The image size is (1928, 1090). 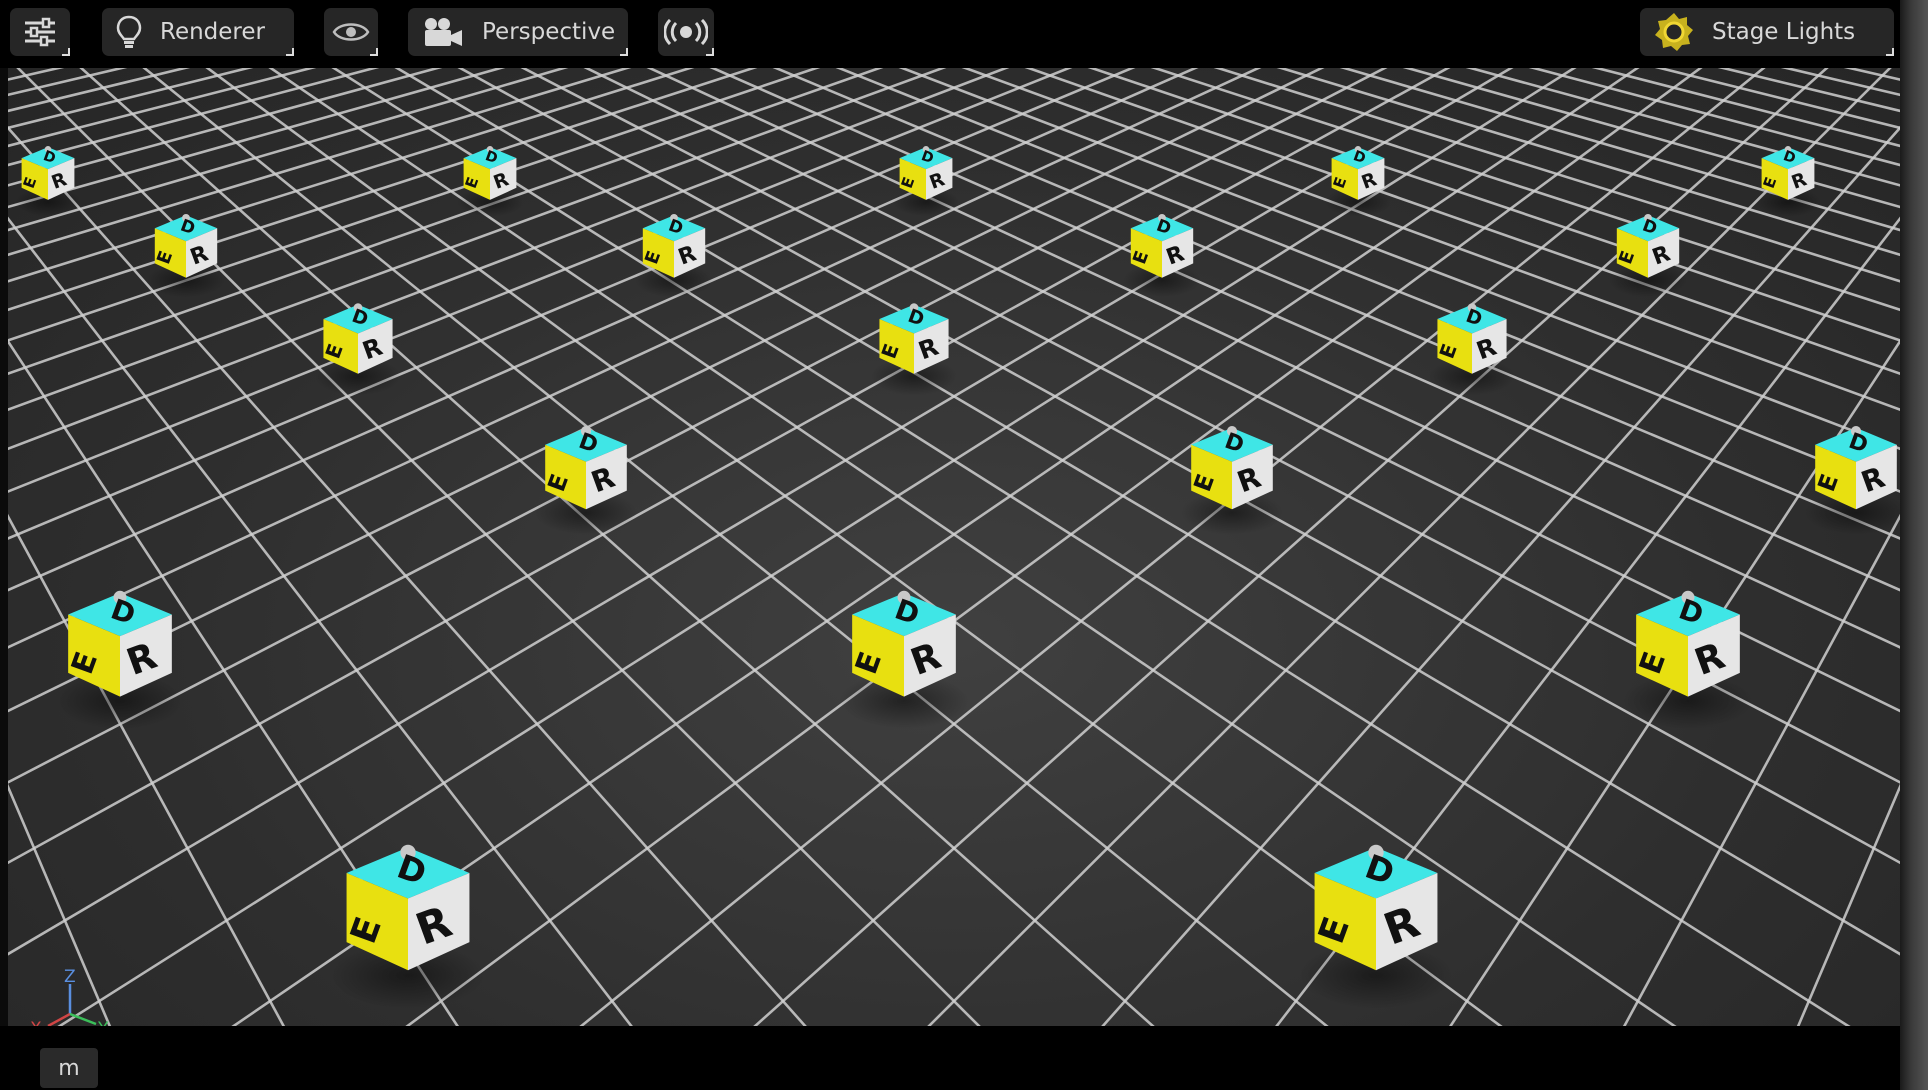 I want to click on movie-camera-icon, so click(x=443, y=32).